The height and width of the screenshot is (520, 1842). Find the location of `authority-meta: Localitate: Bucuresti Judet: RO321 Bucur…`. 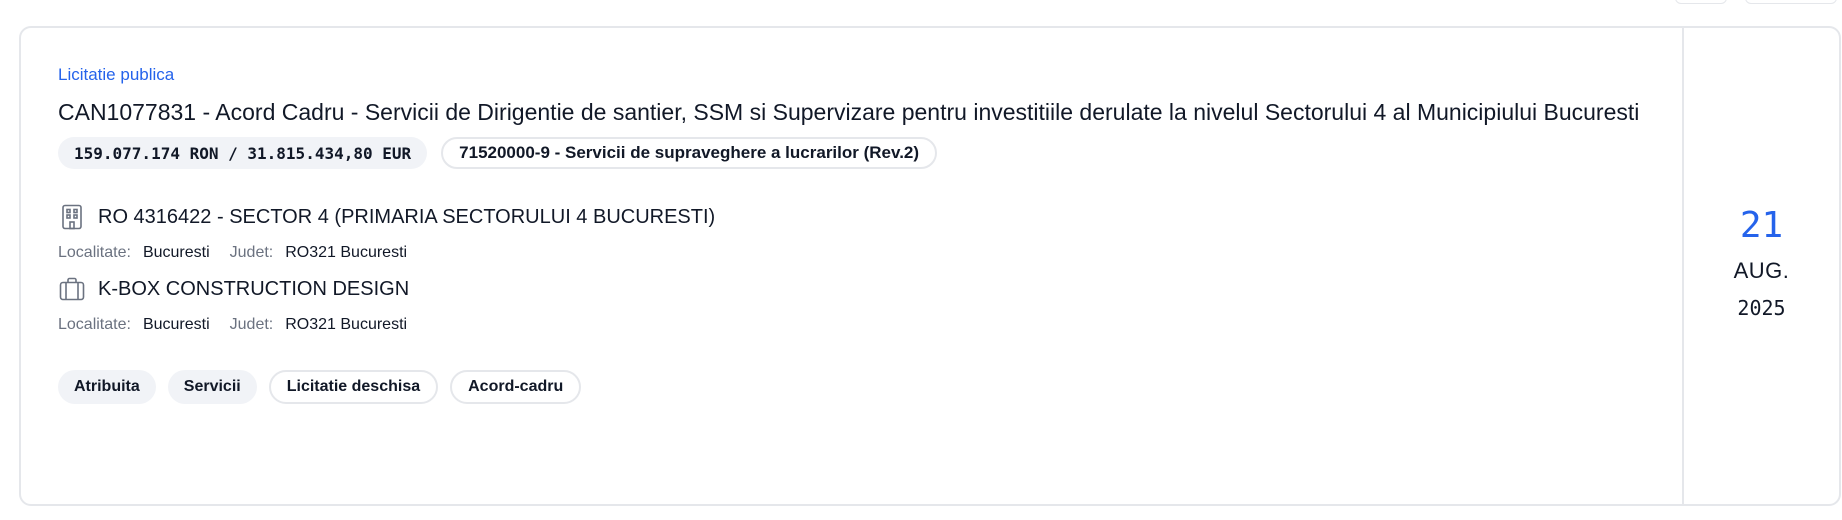

authority-meta: Localitate: Bucuresti Judet: RO321 Bucur… is located at coordinates (852, 253).